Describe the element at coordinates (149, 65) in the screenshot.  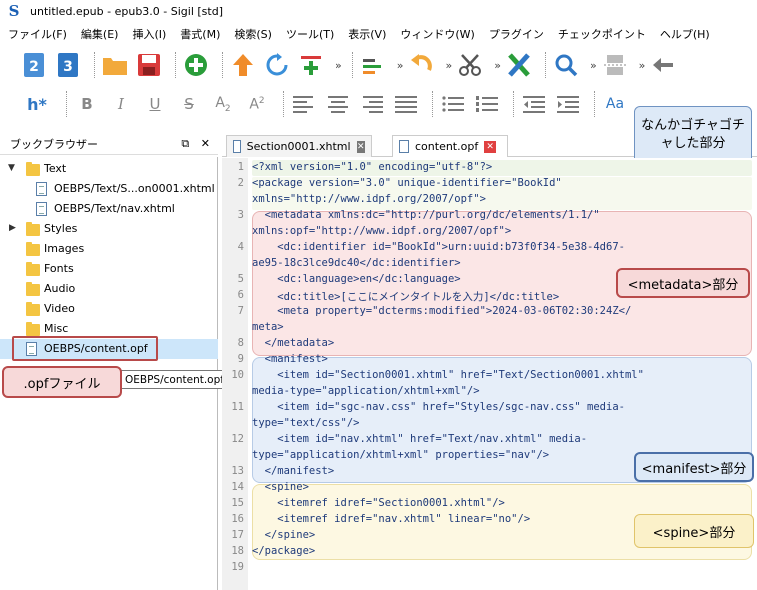
I see `save-icon` at that location.